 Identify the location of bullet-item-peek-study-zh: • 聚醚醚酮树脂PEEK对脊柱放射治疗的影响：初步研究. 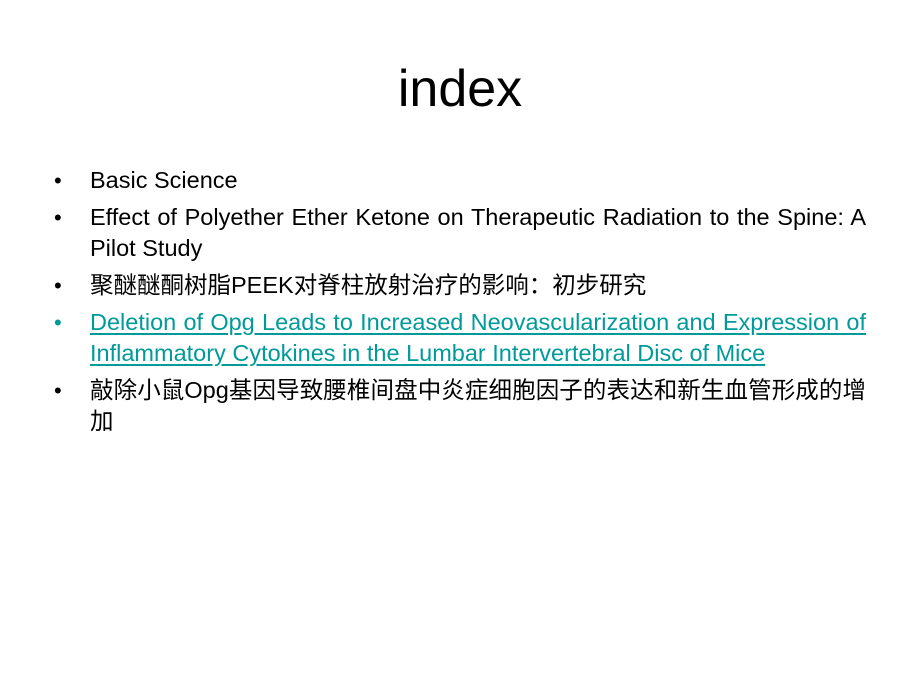
(460, 285).